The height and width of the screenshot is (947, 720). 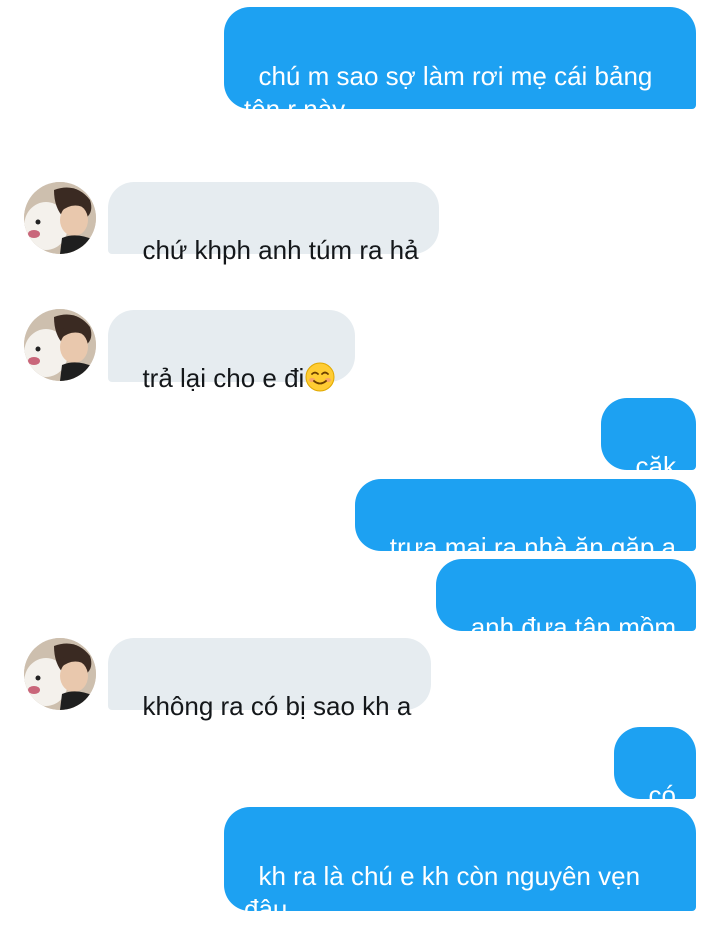 What do you see at coordinates (232, 351) in the screenshot?
I see `message-bubble-received: trả lại cho e đi` at bounding box center [232, 351].